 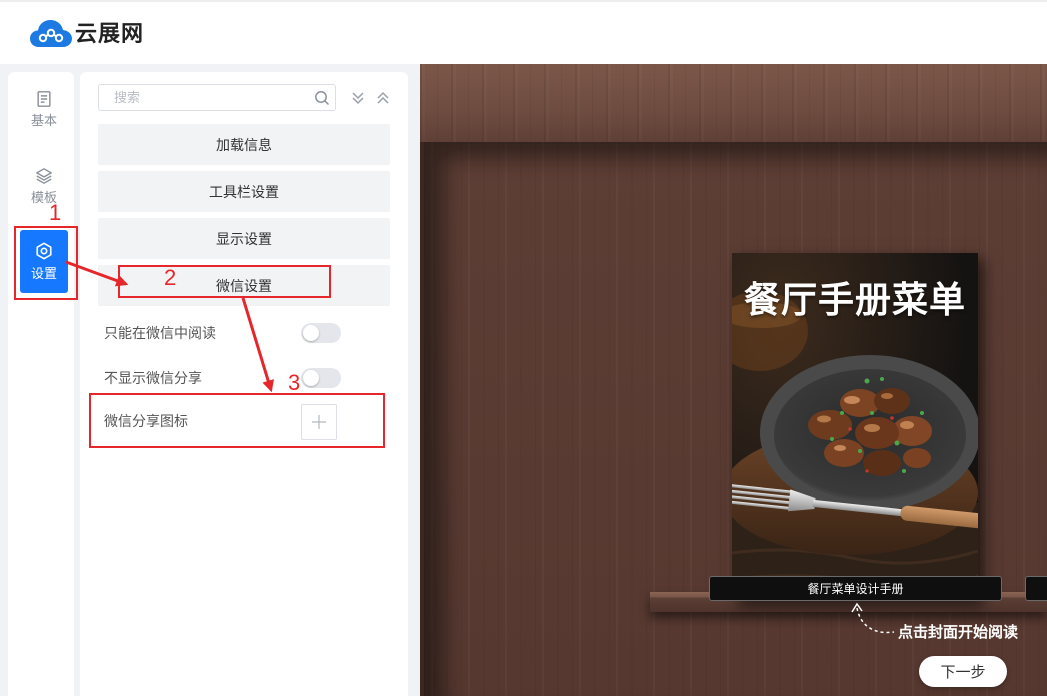 What do you see at coordinates (523, 32) in the screenshot?
I see `top-header: 云展网` at bounding box center [523, 32].